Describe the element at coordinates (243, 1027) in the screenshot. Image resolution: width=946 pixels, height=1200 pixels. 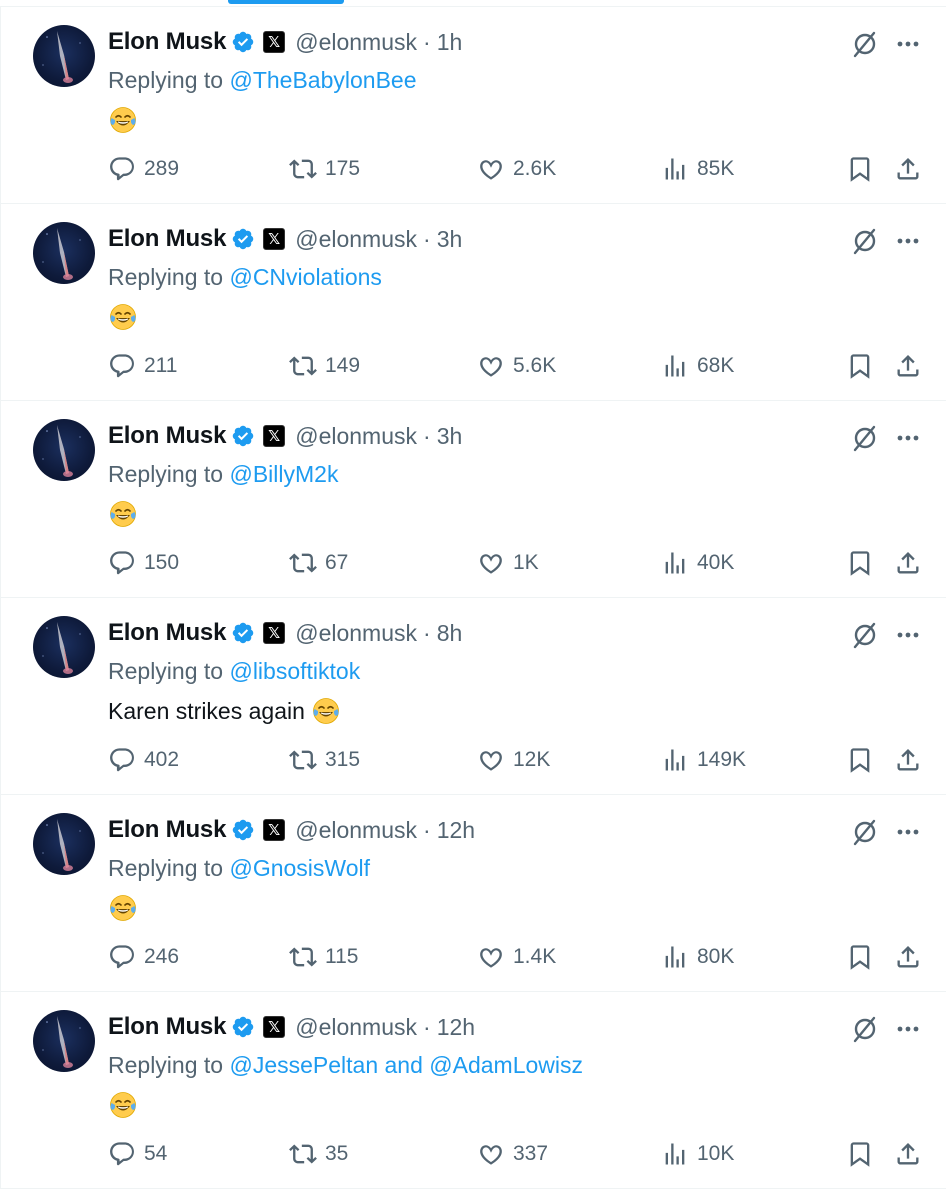
I see `verified-badge-icon` at that location.